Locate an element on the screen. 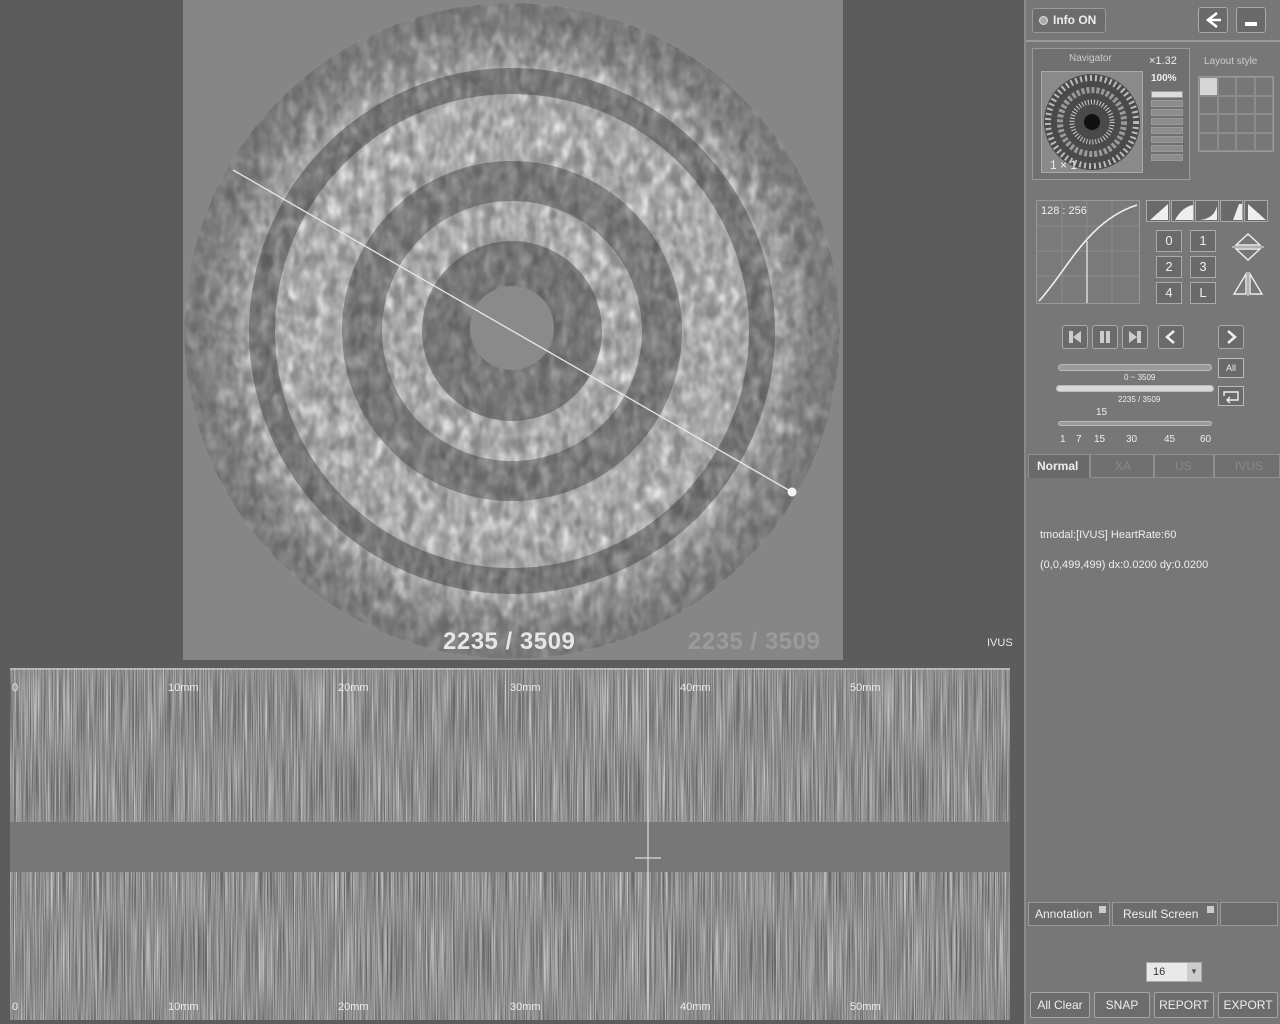 This screenshot has width=1280, height=1024. preset-2-button: 2 is located at coordinates (1169, 267).